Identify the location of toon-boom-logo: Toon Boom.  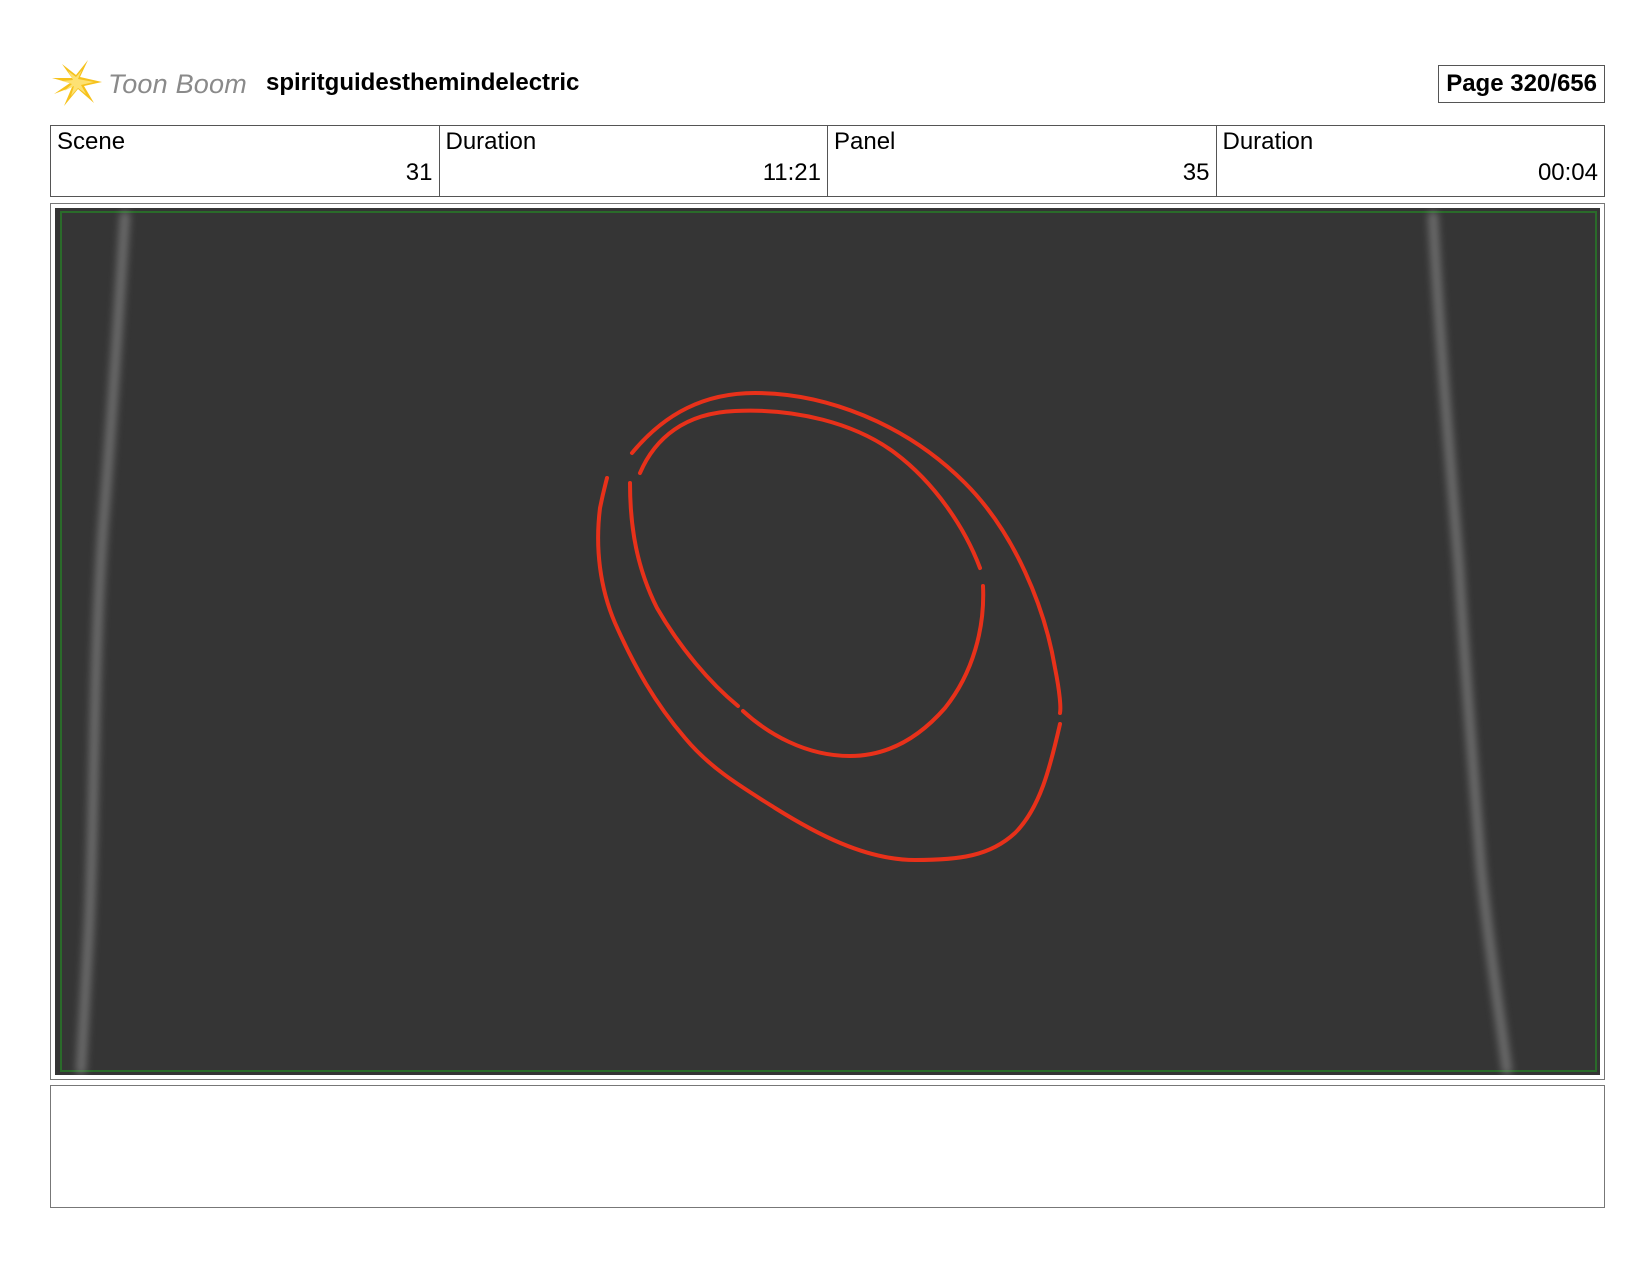
(150, 83).